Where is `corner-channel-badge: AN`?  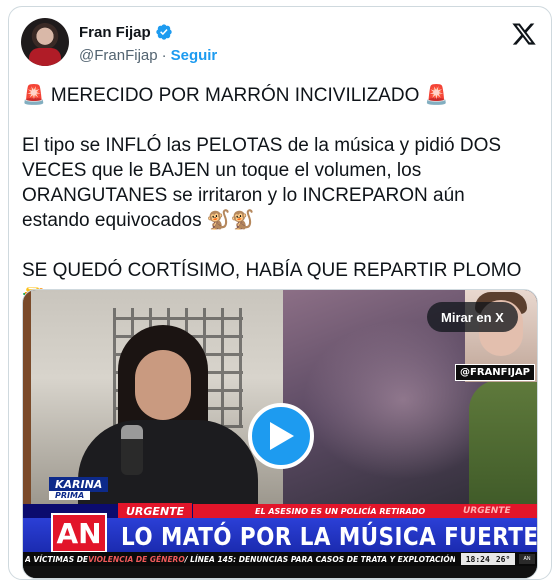
corner-channel-badge: AN is located at coordinates (527, 559).